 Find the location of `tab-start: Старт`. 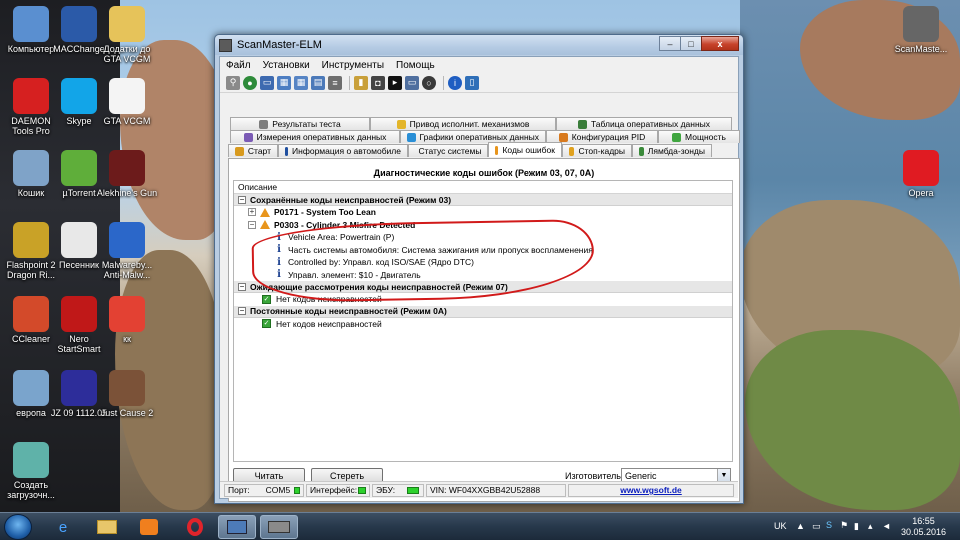

tab-start: Старт is located at coordinates (253, 150).